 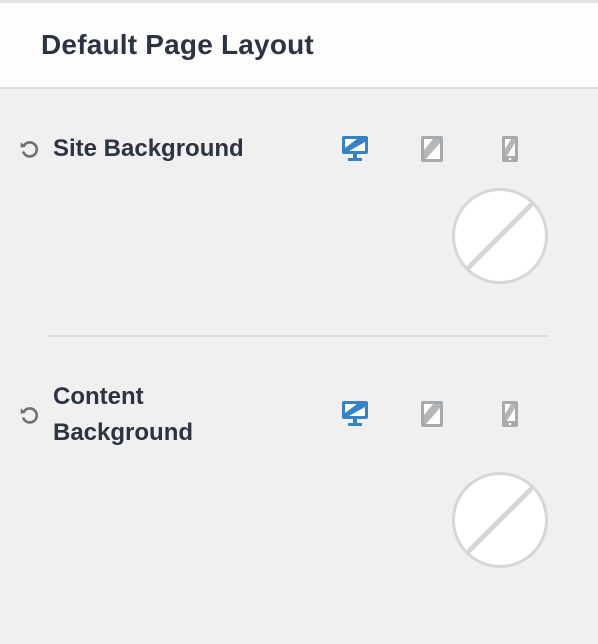 What do you see at coordinates (500, 520) in the screenshot?
I see `color-swatch-empty` at bounding box center [500, 520].